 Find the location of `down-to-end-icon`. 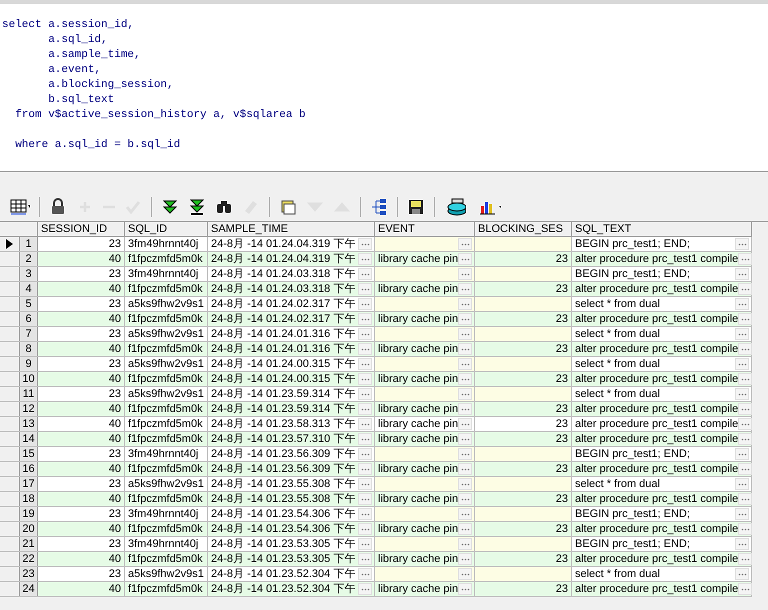

down-to-end-icon is located at coordinates (197, 207).